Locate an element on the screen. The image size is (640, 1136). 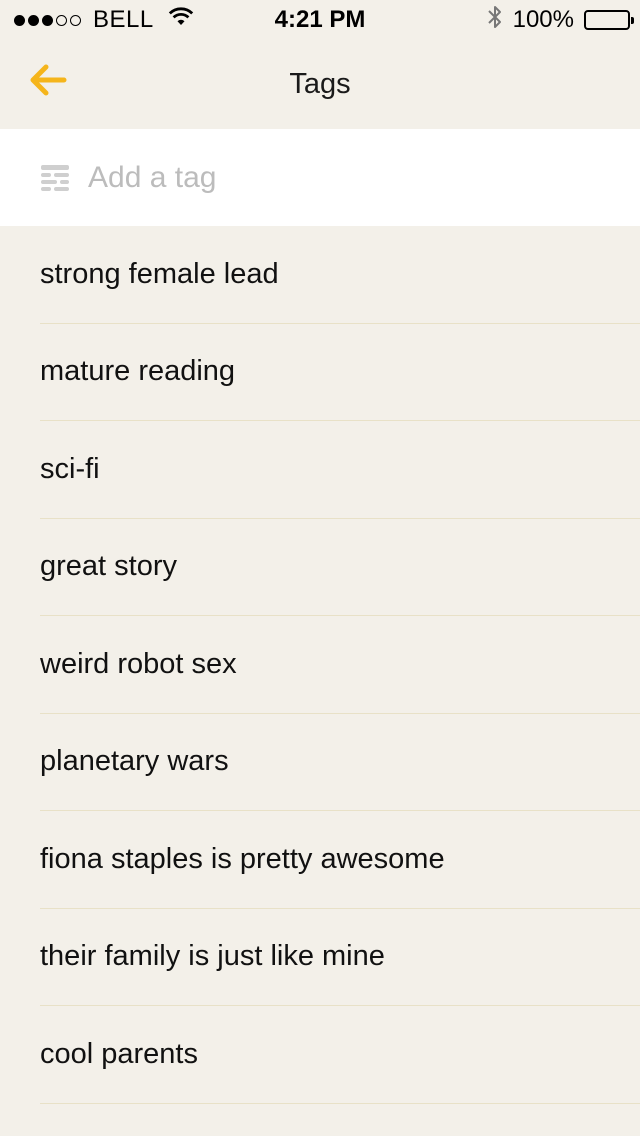
status-left: BELL is located at coordinates (104, 20).